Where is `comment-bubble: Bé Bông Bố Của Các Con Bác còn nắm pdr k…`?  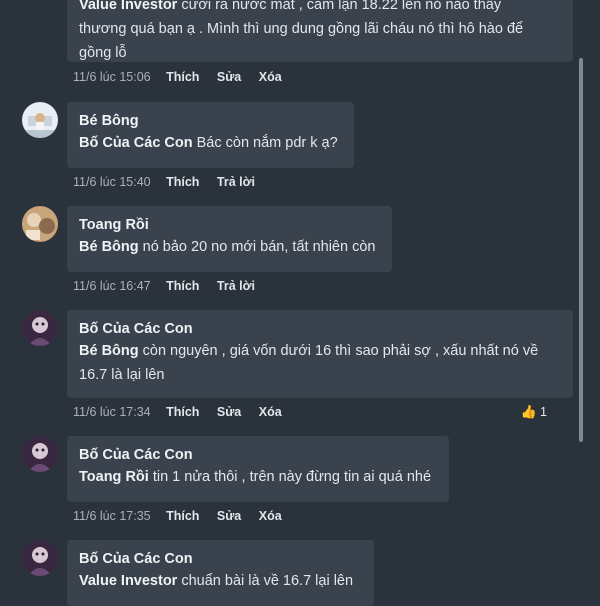 comment-bubble: Bé Bông Bố Của Các Con Bác còn nắm pdr k… is located at coordinates (210, 135).